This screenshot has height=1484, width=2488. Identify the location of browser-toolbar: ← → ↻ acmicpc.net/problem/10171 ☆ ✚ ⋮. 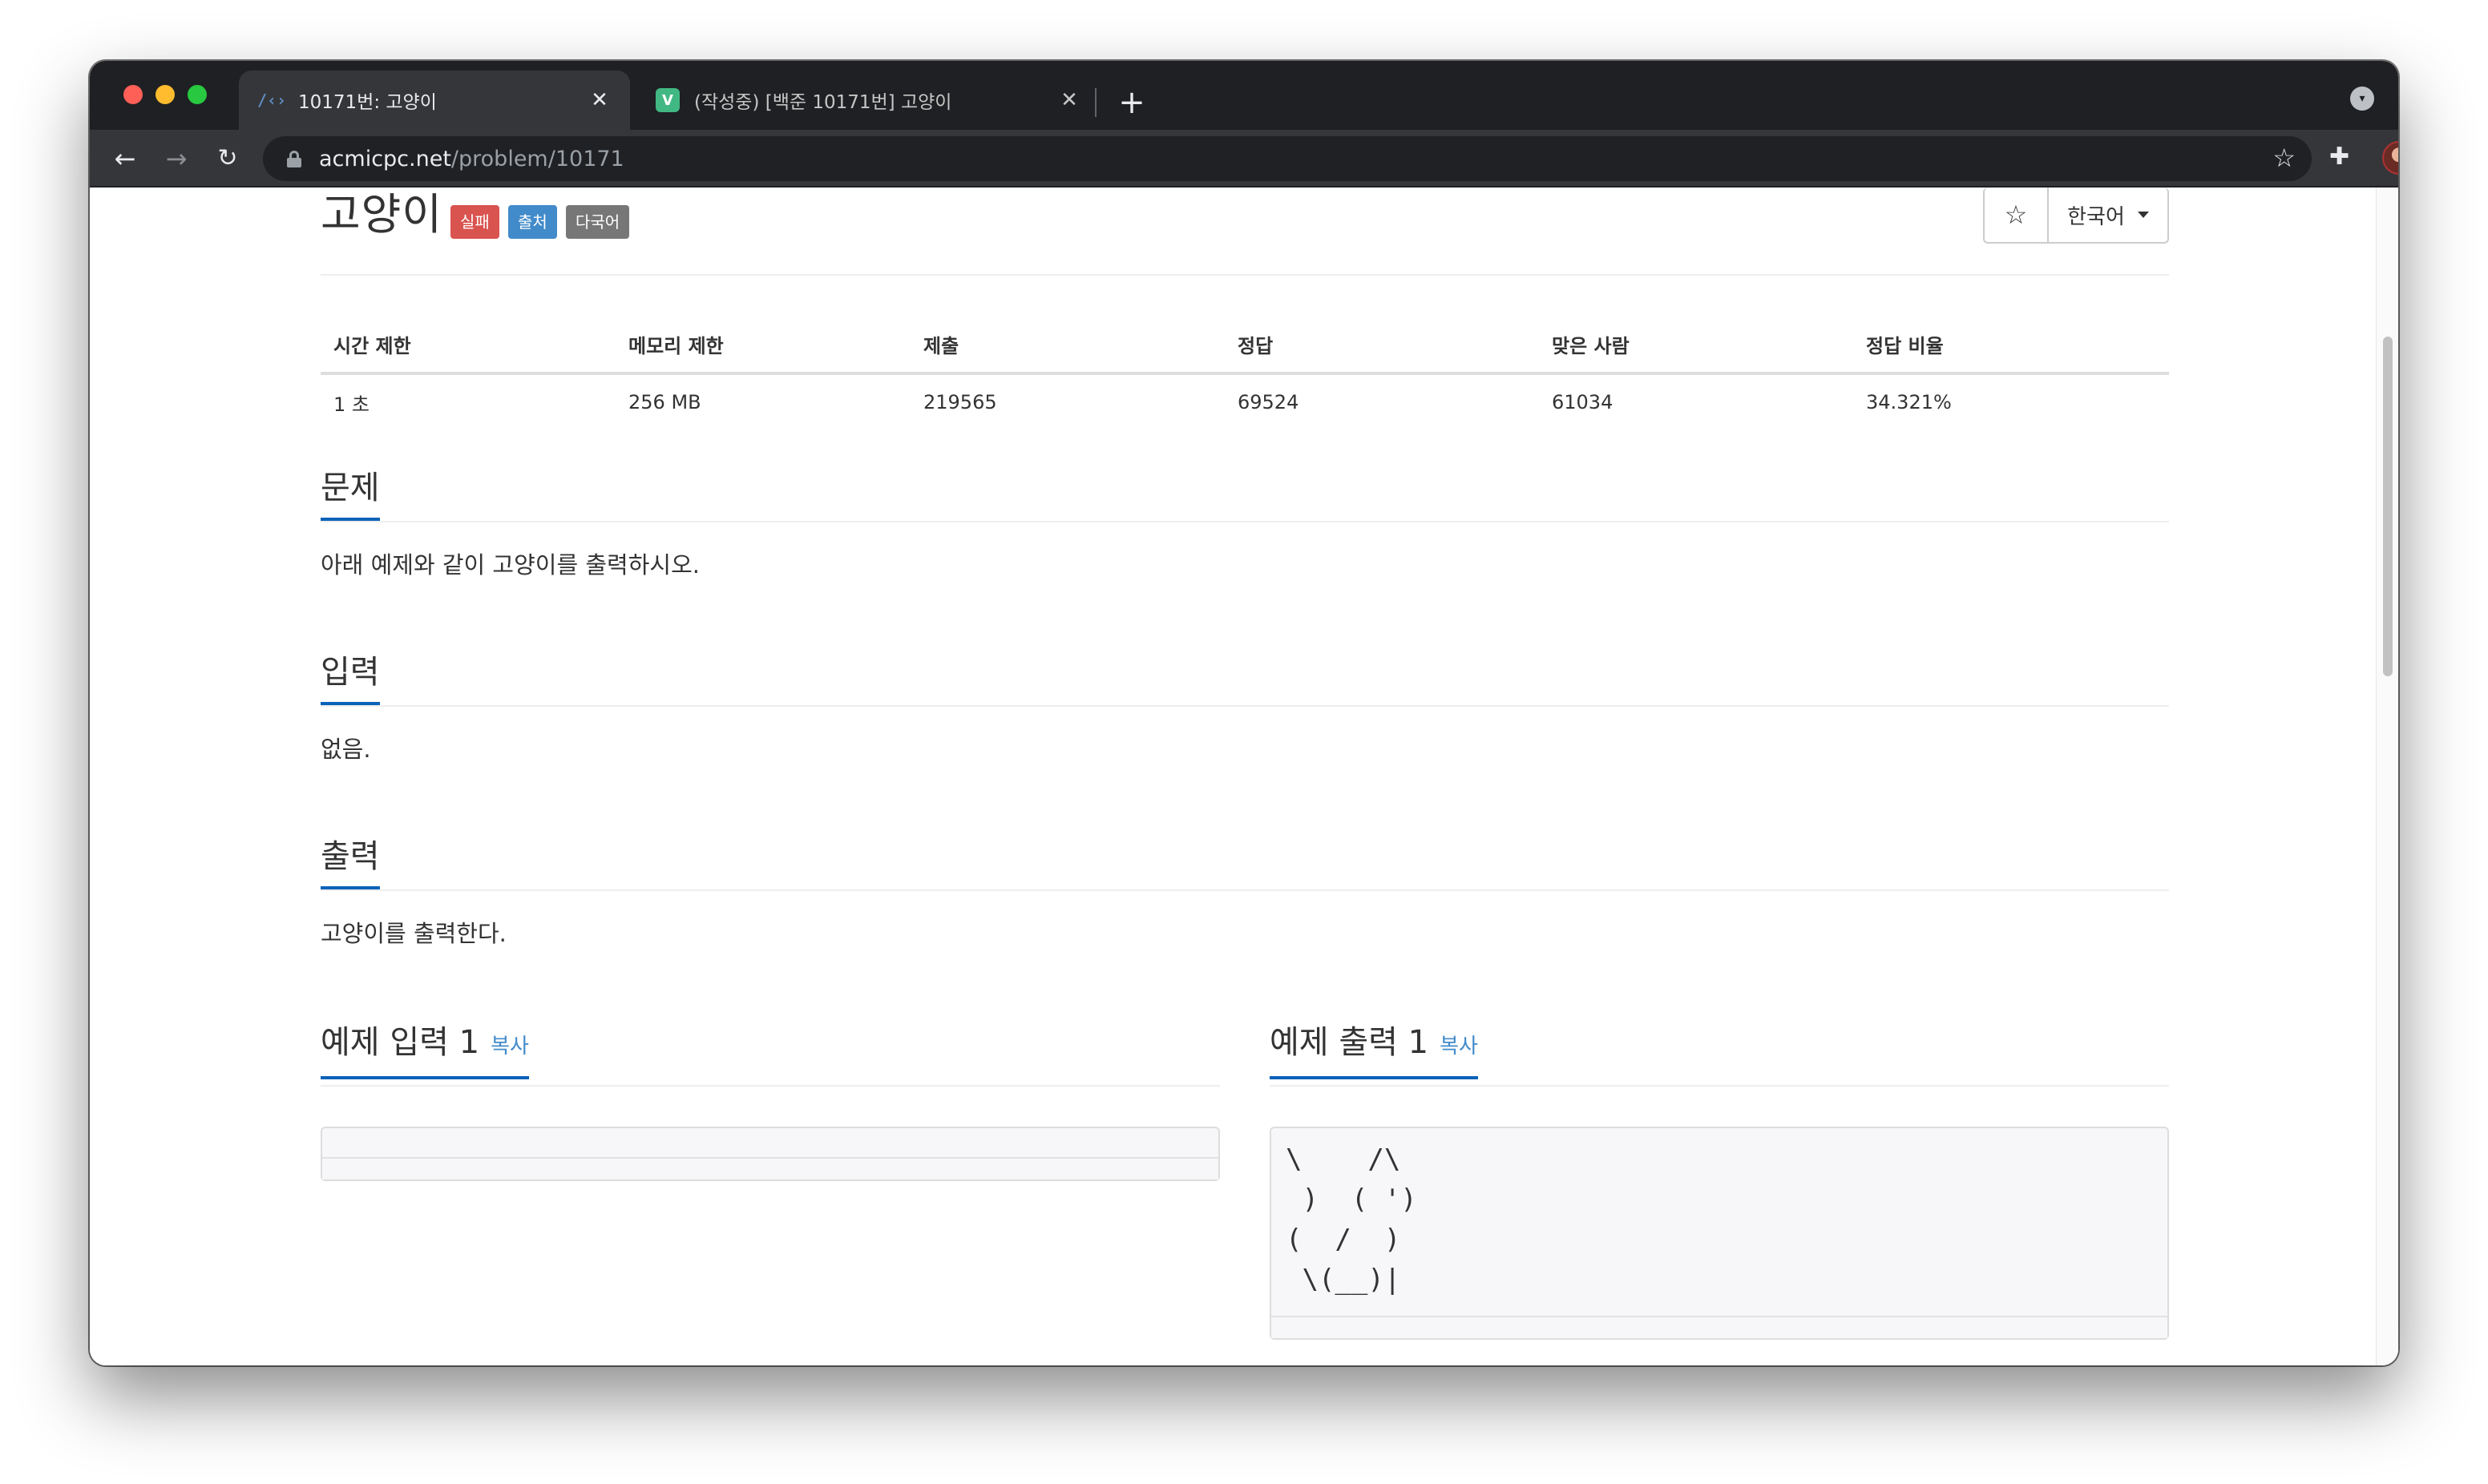
(1244, 159).